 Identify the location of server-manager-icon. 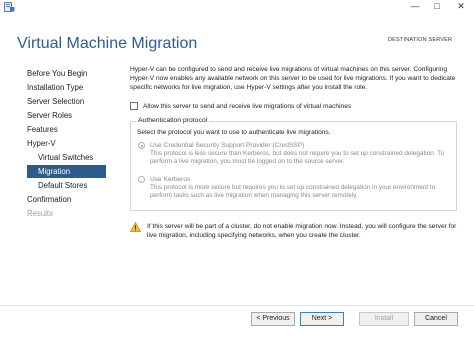
(9, 7).